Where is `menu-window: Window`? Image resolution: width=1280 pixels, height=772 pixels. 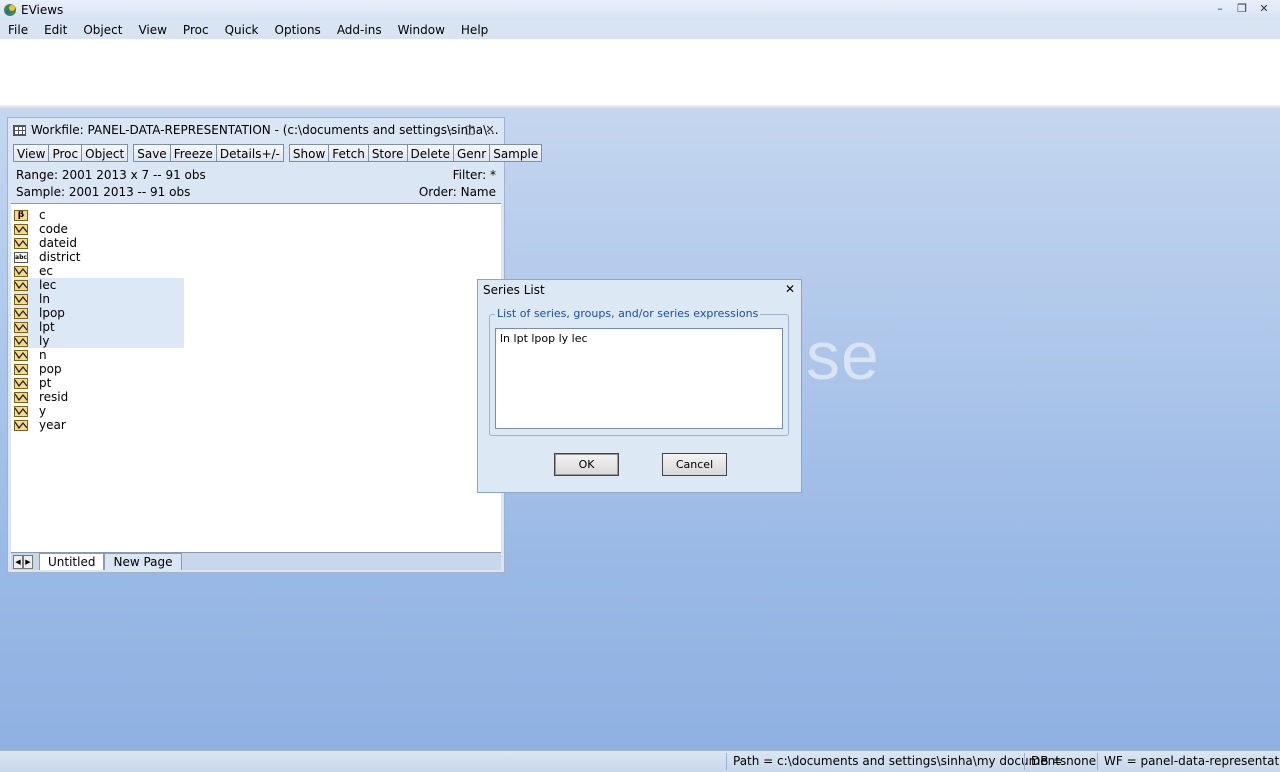
menu-window: Window is located at coordinates (421, 30).